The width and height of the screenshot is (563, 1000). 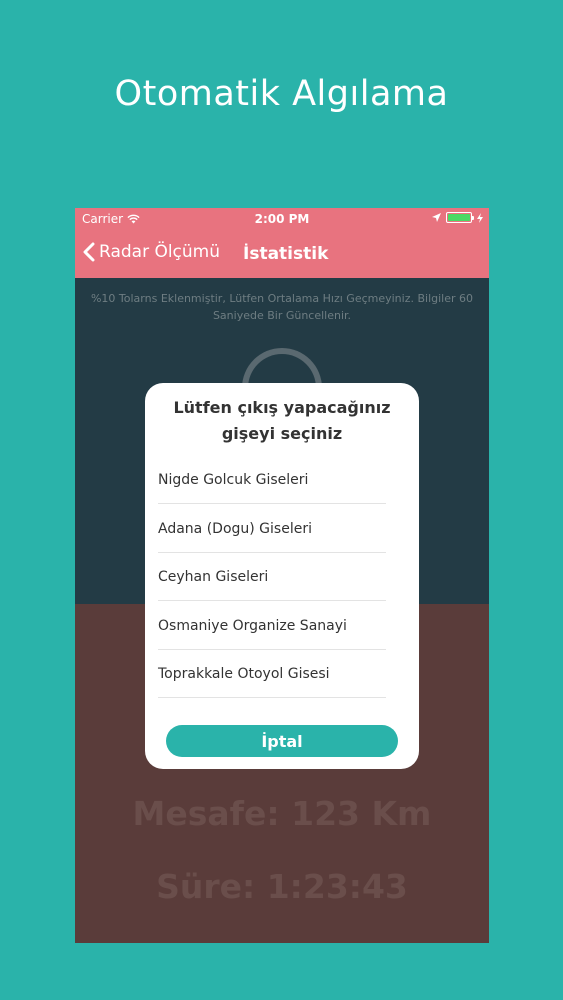 I want to click on battery-icon, so click(x=460, y=217).